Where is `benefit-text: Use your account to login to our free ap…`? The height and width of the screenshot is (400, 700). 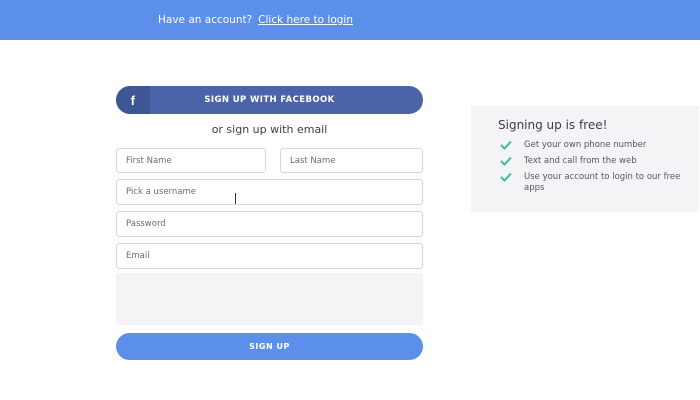 benefit-text: Use your account to login to our free ap… is located at coordinates (602, 182).